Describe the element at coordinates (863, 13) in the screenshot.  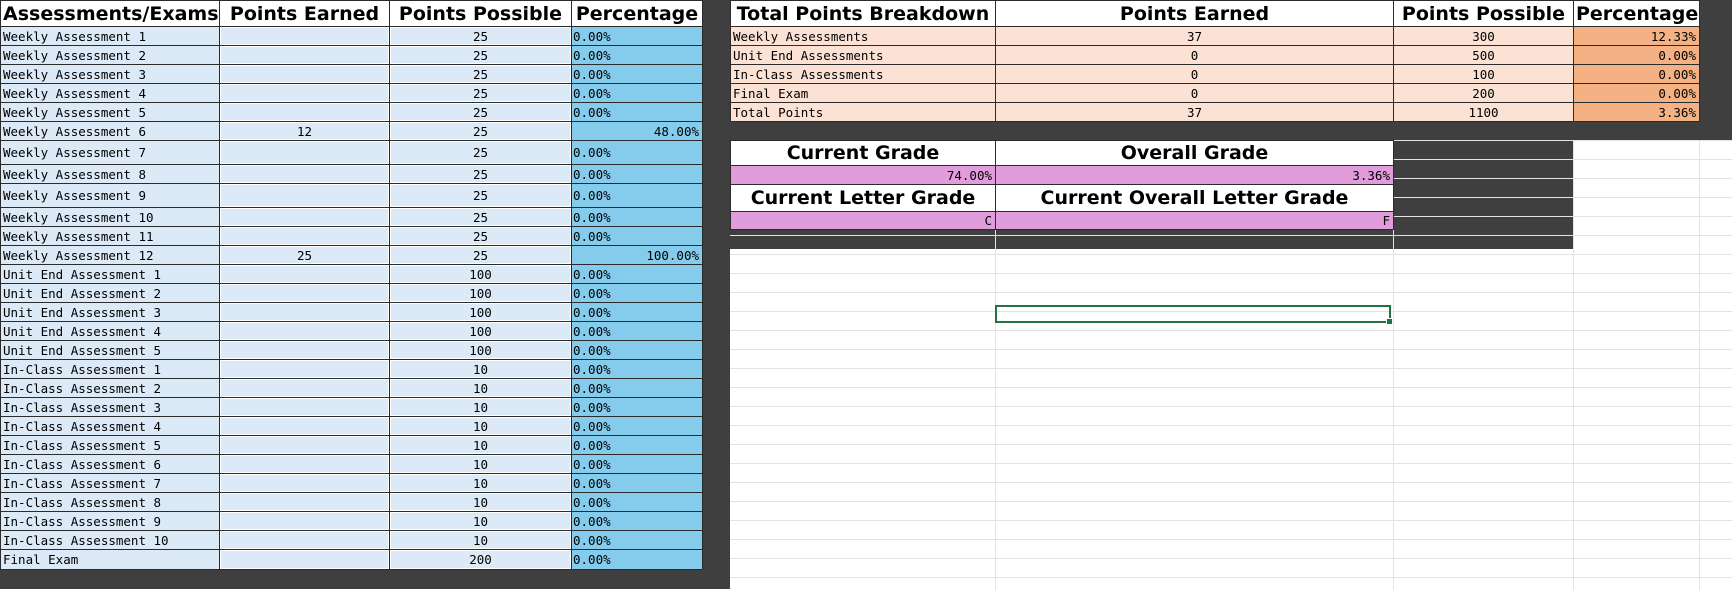
I see `column-header-breakdown: Total Points Breakdown` at that location.